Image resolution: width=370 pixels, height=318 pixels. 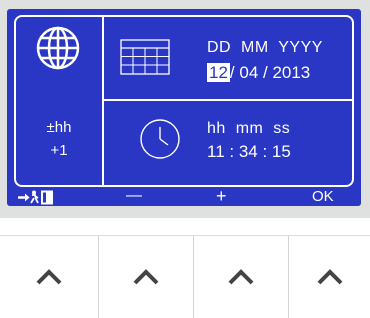 I want to click on time-format-header: hh mm ss, so click(x=249, y=128).